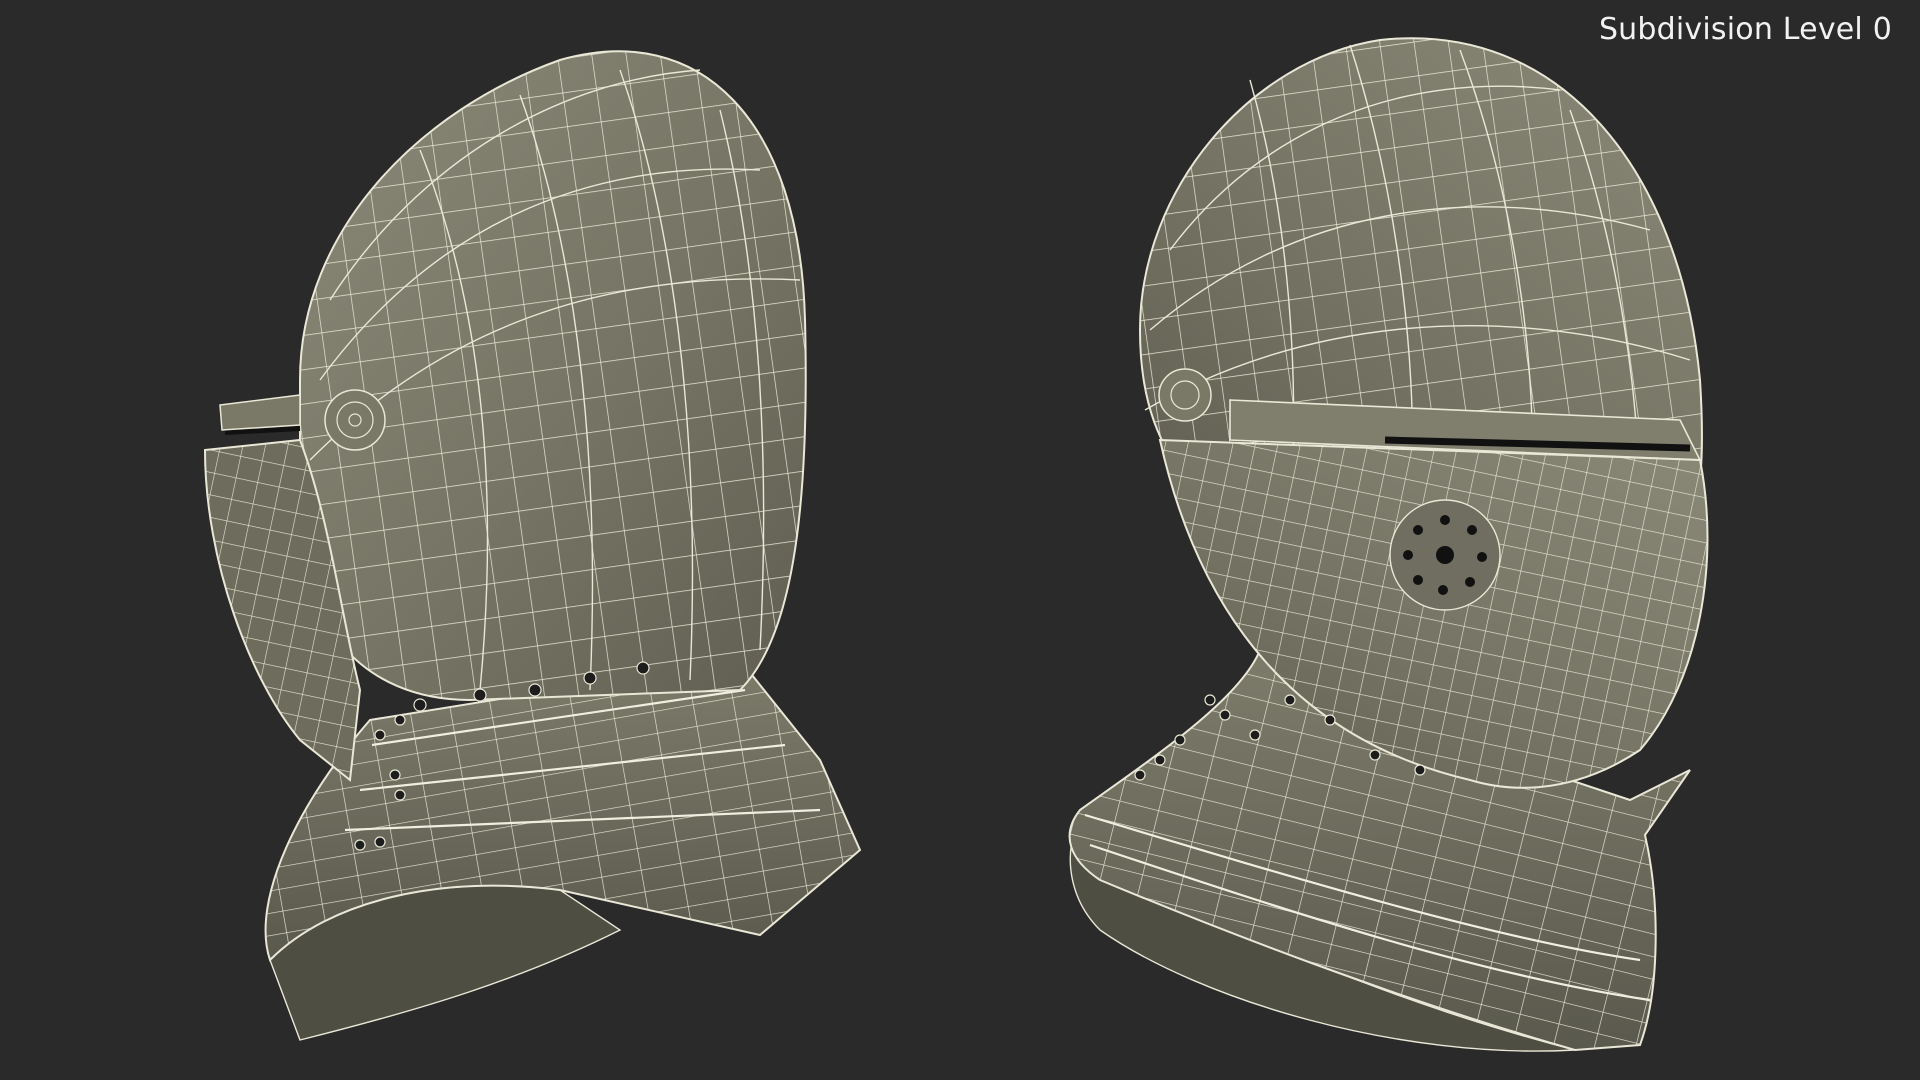  Describe the element at coordinates (1185, 395) in the screenshot. I see `visor-pivot-right` at that location.